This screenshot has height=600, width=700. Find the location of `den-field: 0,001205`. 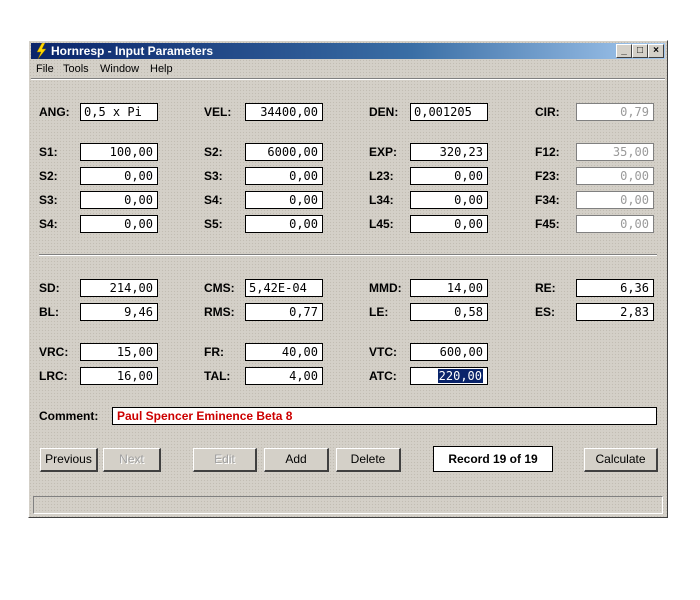

den-field: 0,001205 is located at coordinates (449, 112).